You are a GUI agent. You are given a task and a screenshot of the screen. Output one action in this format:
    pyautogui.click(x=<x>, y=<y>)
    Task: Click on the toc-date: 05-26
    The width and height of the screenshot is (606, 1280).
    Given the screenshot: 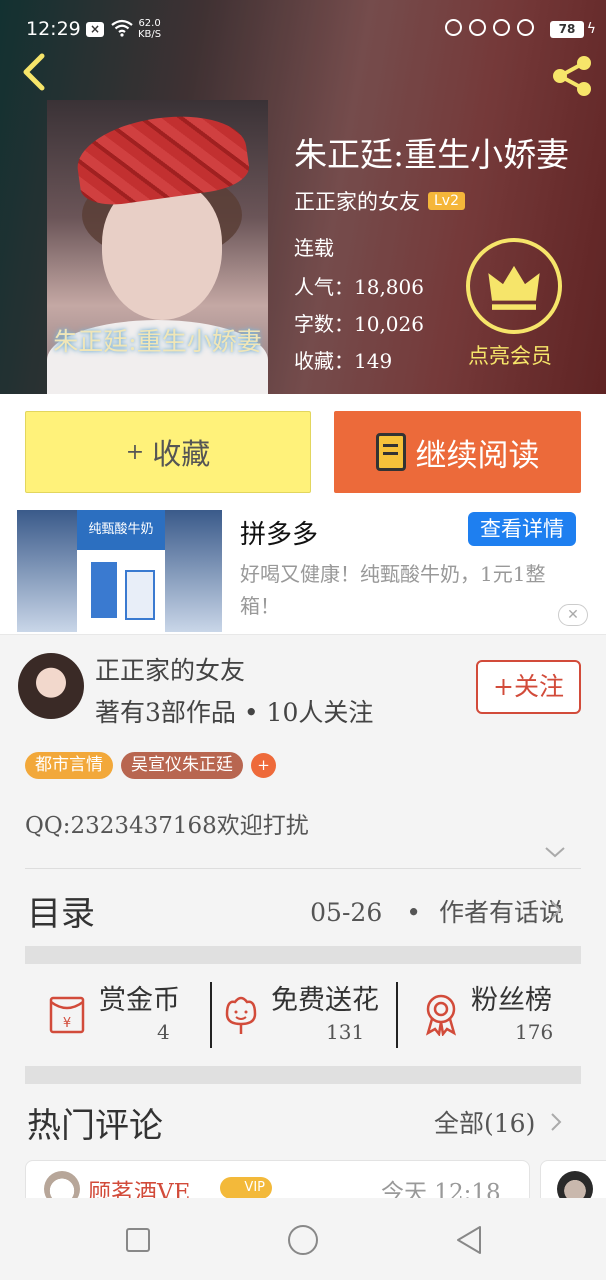 What is the action you would take?
    pyautogui.click(x=346, y=912)
    